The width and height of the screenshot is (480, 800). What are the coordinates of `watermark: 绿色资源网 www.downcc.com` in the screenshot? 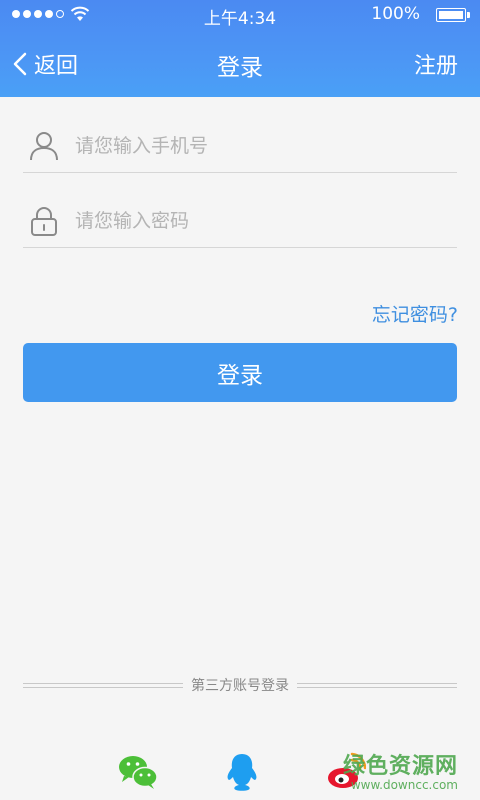 It's located at (400, 770).